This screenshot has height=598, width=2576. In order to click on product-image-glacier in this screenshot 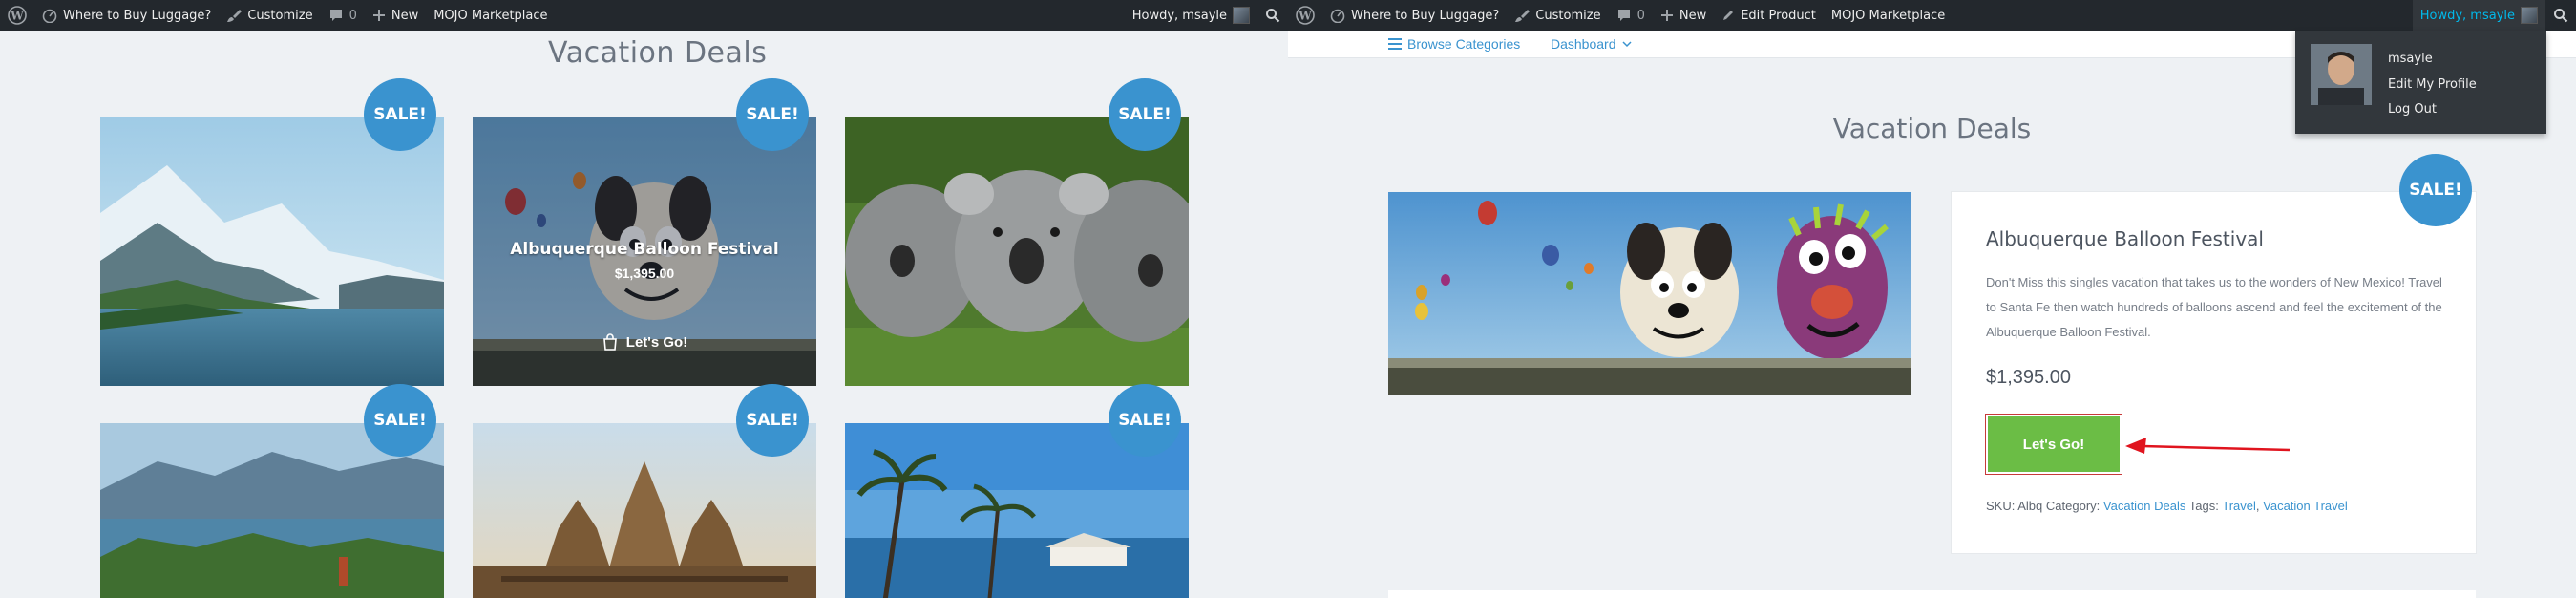, I will do `click(272, 251)`.